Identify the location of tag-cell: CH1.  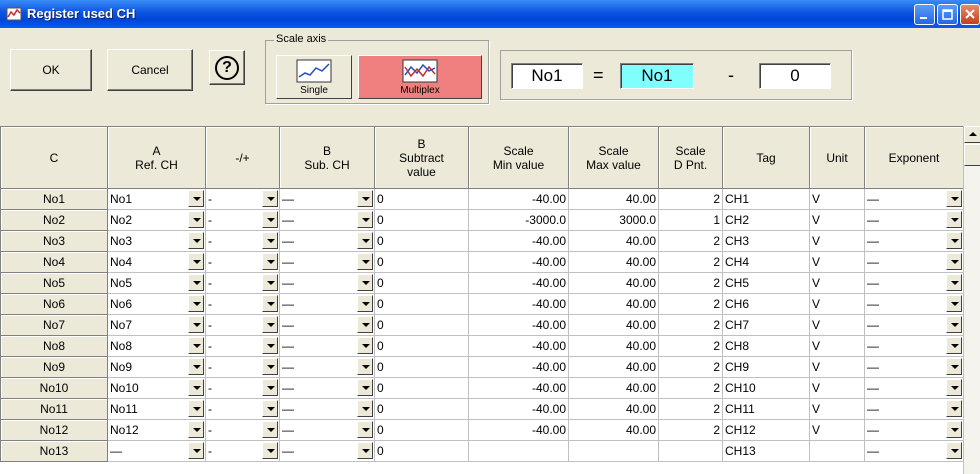
(766, 199).